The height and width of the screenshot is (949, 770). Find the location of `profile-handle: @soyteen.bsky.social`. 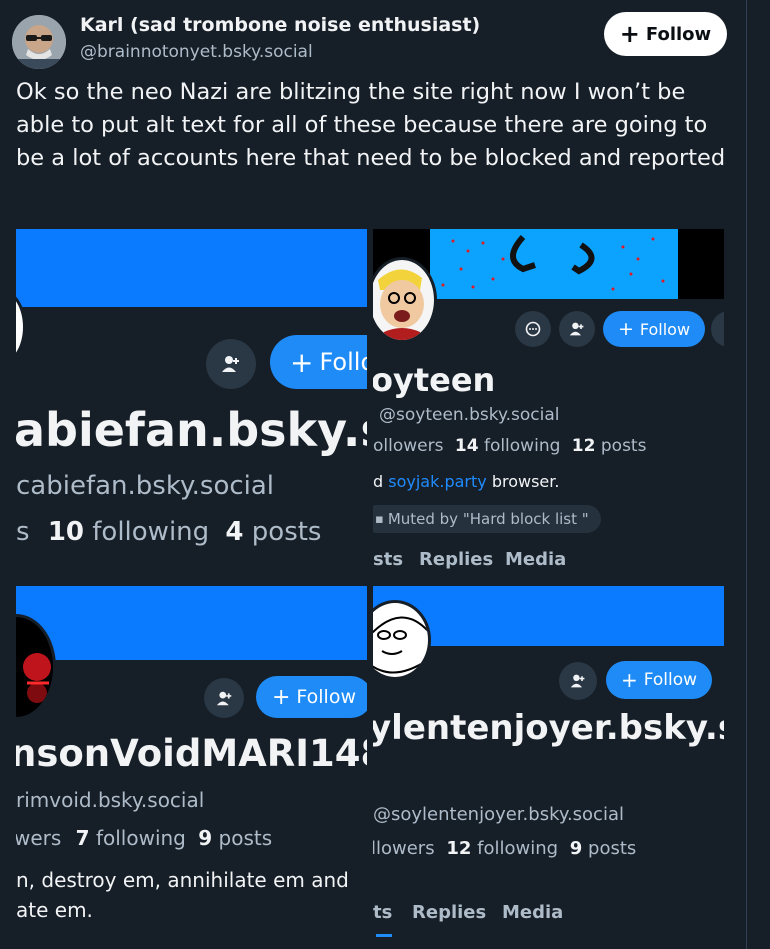

profile-handle: @soyteen.bsky.social is located at coordinates (469, 415).